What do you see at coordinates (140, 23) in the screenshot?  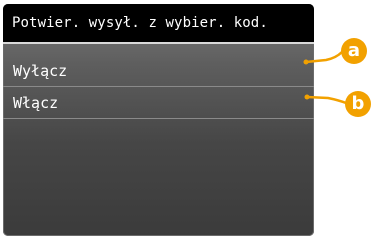 I see `screen-title: Potwier. wysył. z wybier. kod.` at bounding box center [140, 23].